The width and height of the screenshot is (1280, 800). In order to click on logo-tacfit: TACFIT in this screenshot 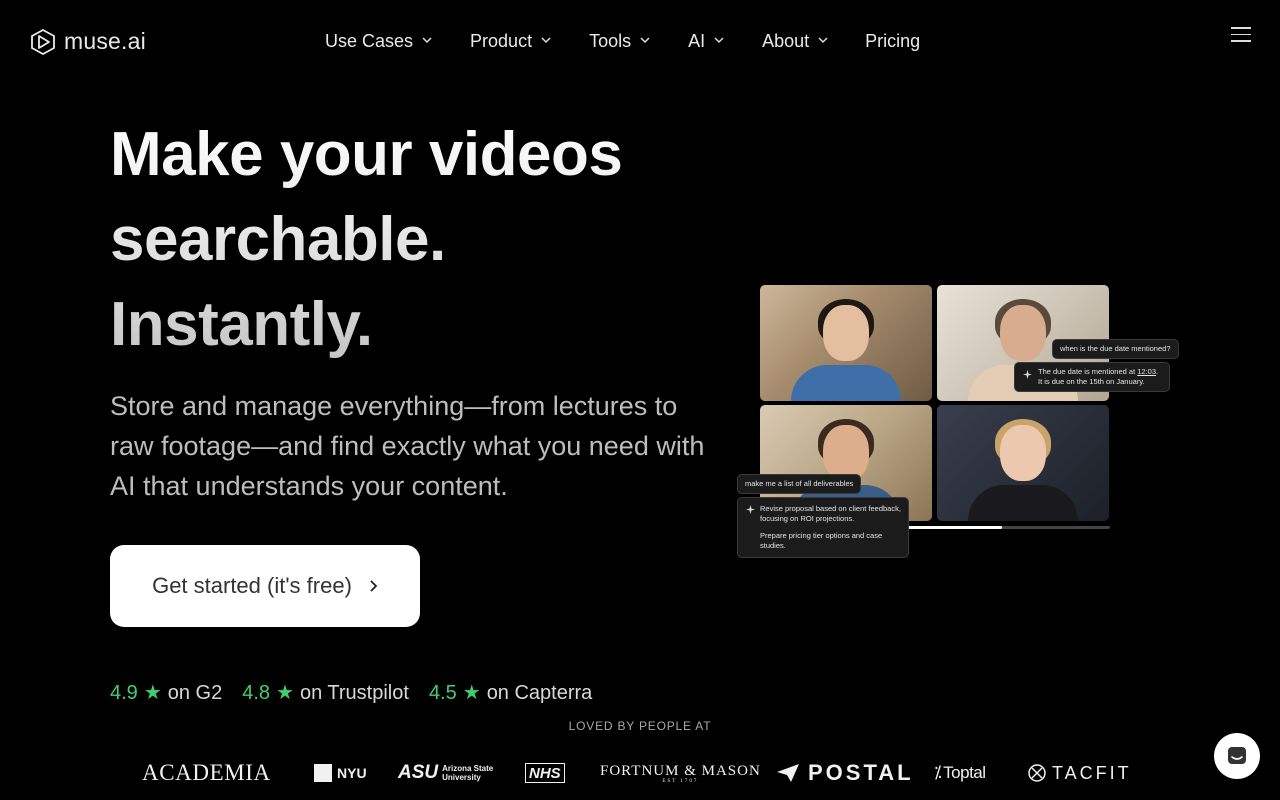, I will do `click(1080, 773)`.